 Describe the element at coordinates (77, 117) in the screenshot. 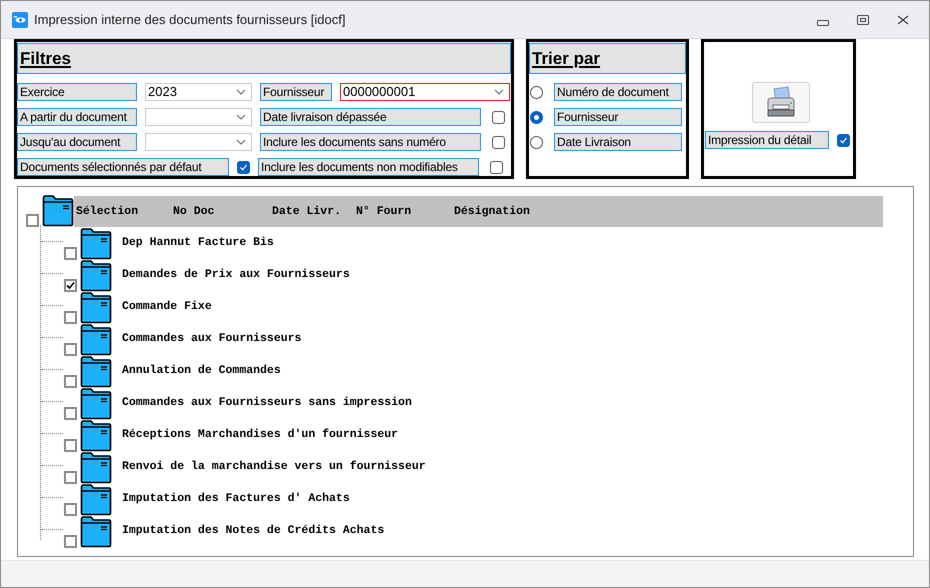

I see `field-label: A partir du document` at that location.